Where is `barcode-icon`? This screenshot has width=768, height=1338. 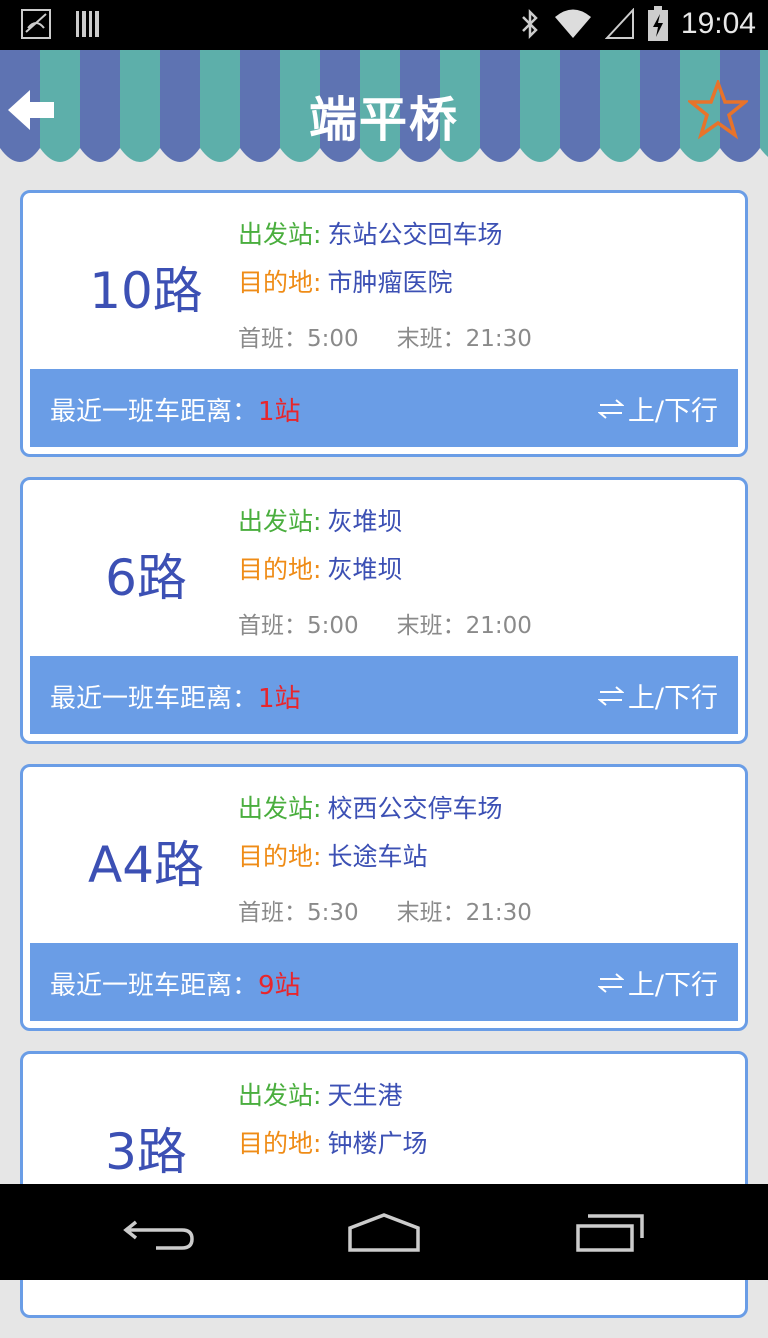 barcode-icon is located at coordinates (87, 24).